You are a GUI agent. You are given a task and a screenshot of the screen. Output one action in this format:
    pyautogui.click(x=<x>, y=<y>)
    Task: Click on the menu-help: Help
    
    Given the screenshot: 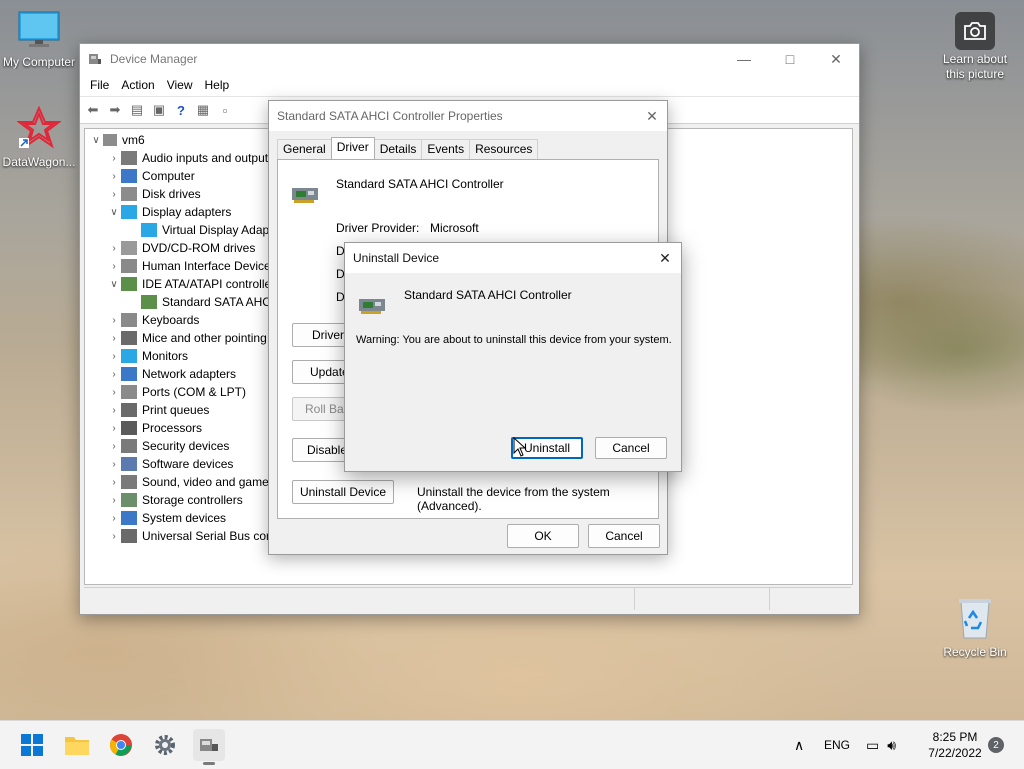 What is the action you would take?
    pyautogui.click(x=217, y=85)
    